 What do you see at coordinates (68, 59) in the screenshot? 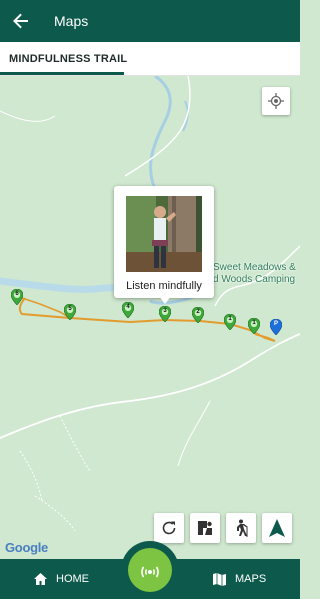
I see `tab-mindfulness-trail: MINDFULNESS TRAIL` at bounding box center [68, 59].